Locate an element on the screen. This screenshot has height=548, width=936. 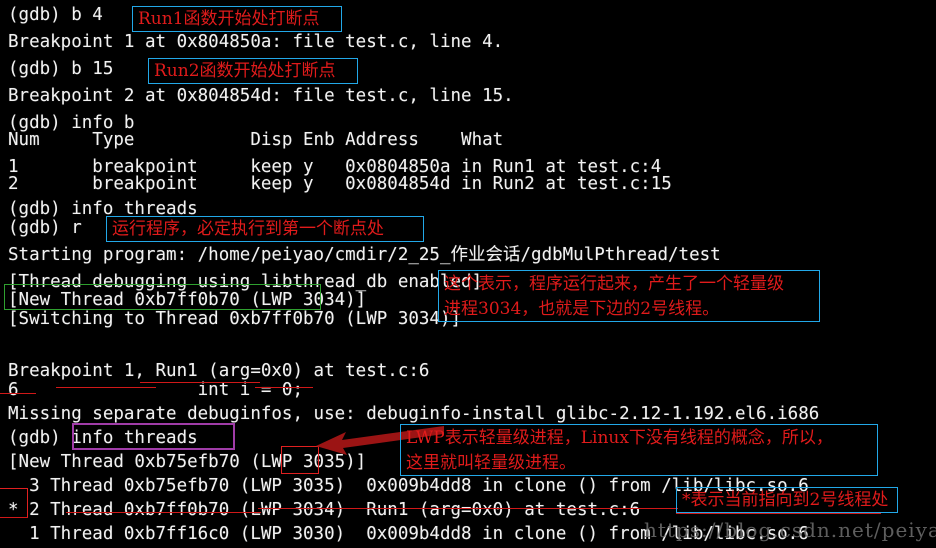
underline-line6-mid is located at coordinates (106, 387).